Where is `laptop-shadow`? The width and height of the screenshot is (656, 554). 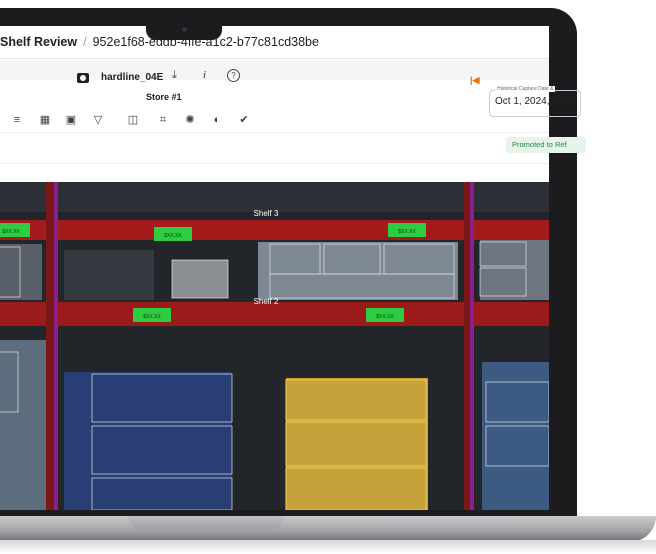
laptop-shadow is located at coordinates (328, 547).